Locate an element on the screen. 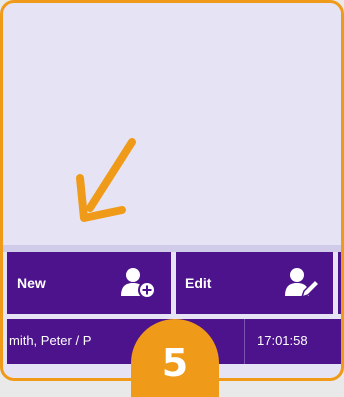 The image size is (344, 397). edit-button-label: Edit is located at coordinates (198, 283).